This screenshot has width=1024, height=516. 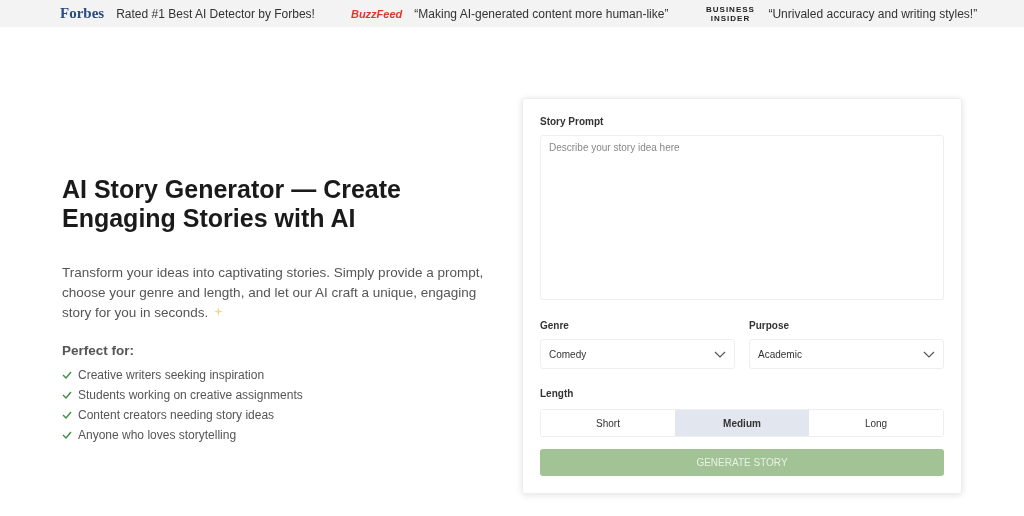 What do you see at coordinates (555, 326) in the screenshot?
I see `field-label: Genre` at bounding box center [555, 326].